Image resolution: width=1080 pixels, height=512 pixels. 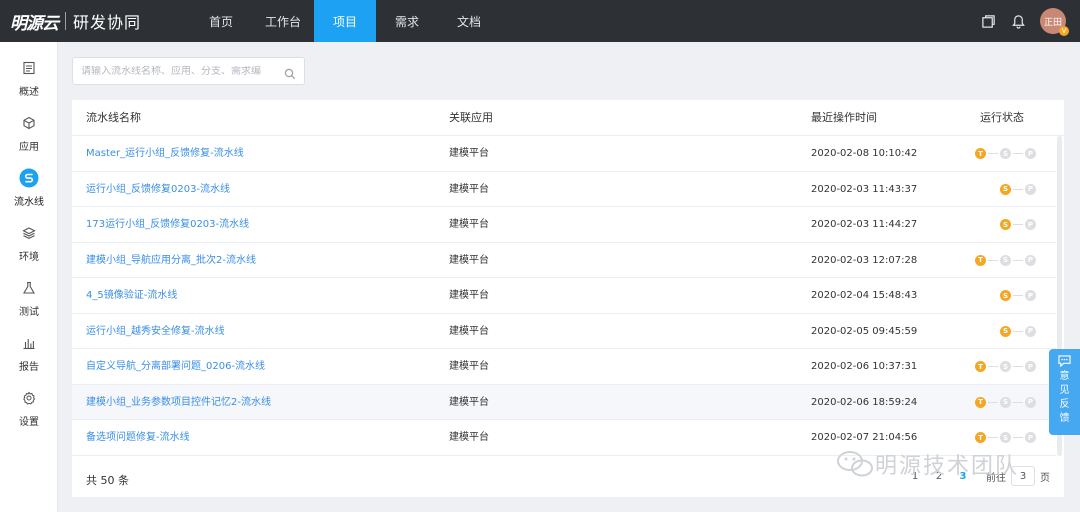 I want to click on search-icon, so click(x=290, y=72).